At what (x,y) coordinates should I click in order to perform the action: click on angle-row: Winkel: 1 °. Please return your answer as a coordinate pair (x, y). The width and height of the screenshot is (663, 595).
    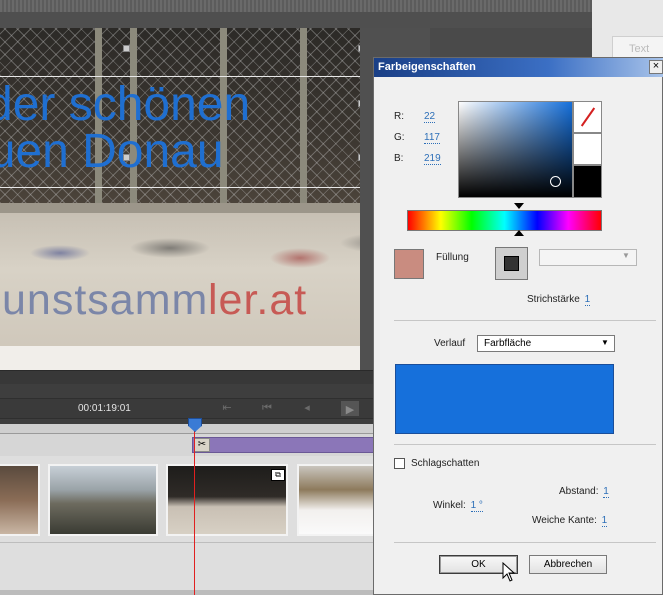
    Looking at the image, I should click on (458, 506).